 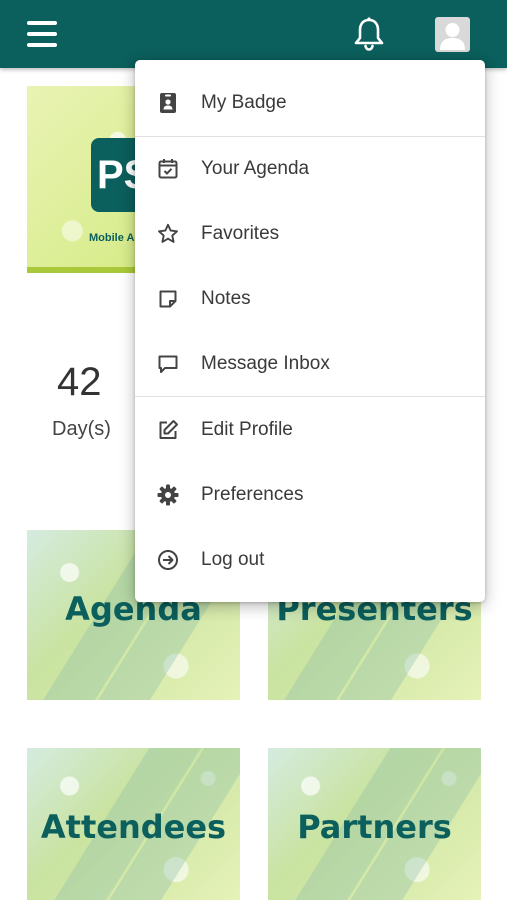 What do you see at coordinates (168, 169) in the screenshot?
I see `calendar-check-icon` at bounding box center [168, 169].